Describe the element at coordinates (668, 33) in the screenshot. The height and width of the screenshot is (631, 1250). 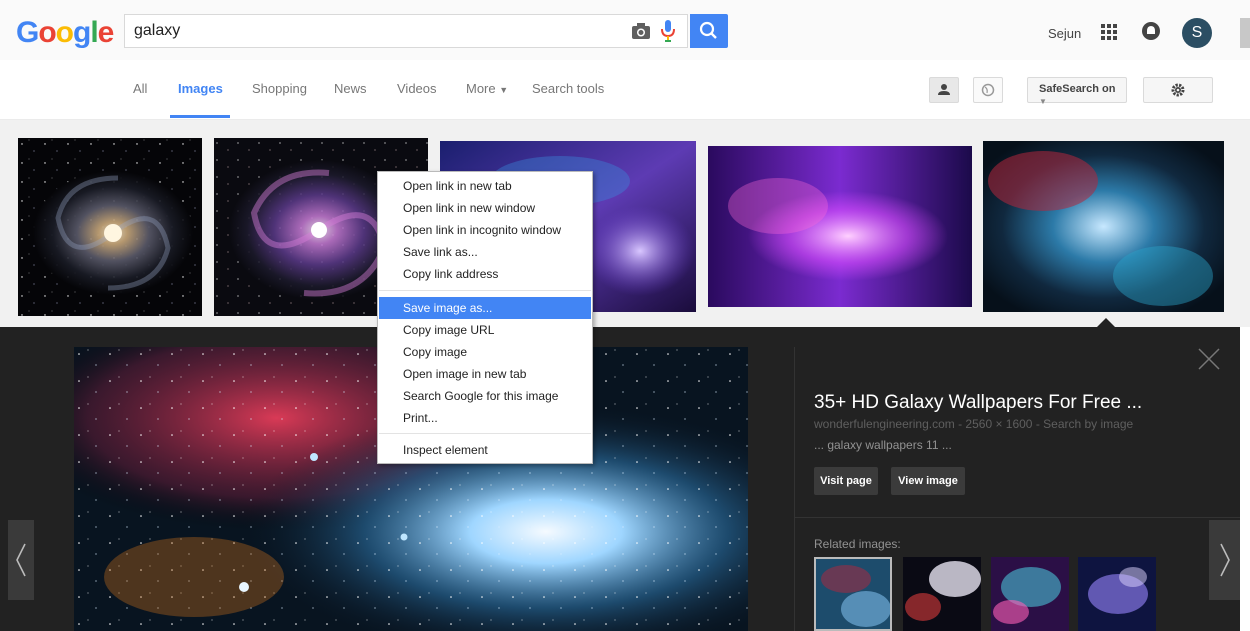
I see `microphone-icon` at that location.